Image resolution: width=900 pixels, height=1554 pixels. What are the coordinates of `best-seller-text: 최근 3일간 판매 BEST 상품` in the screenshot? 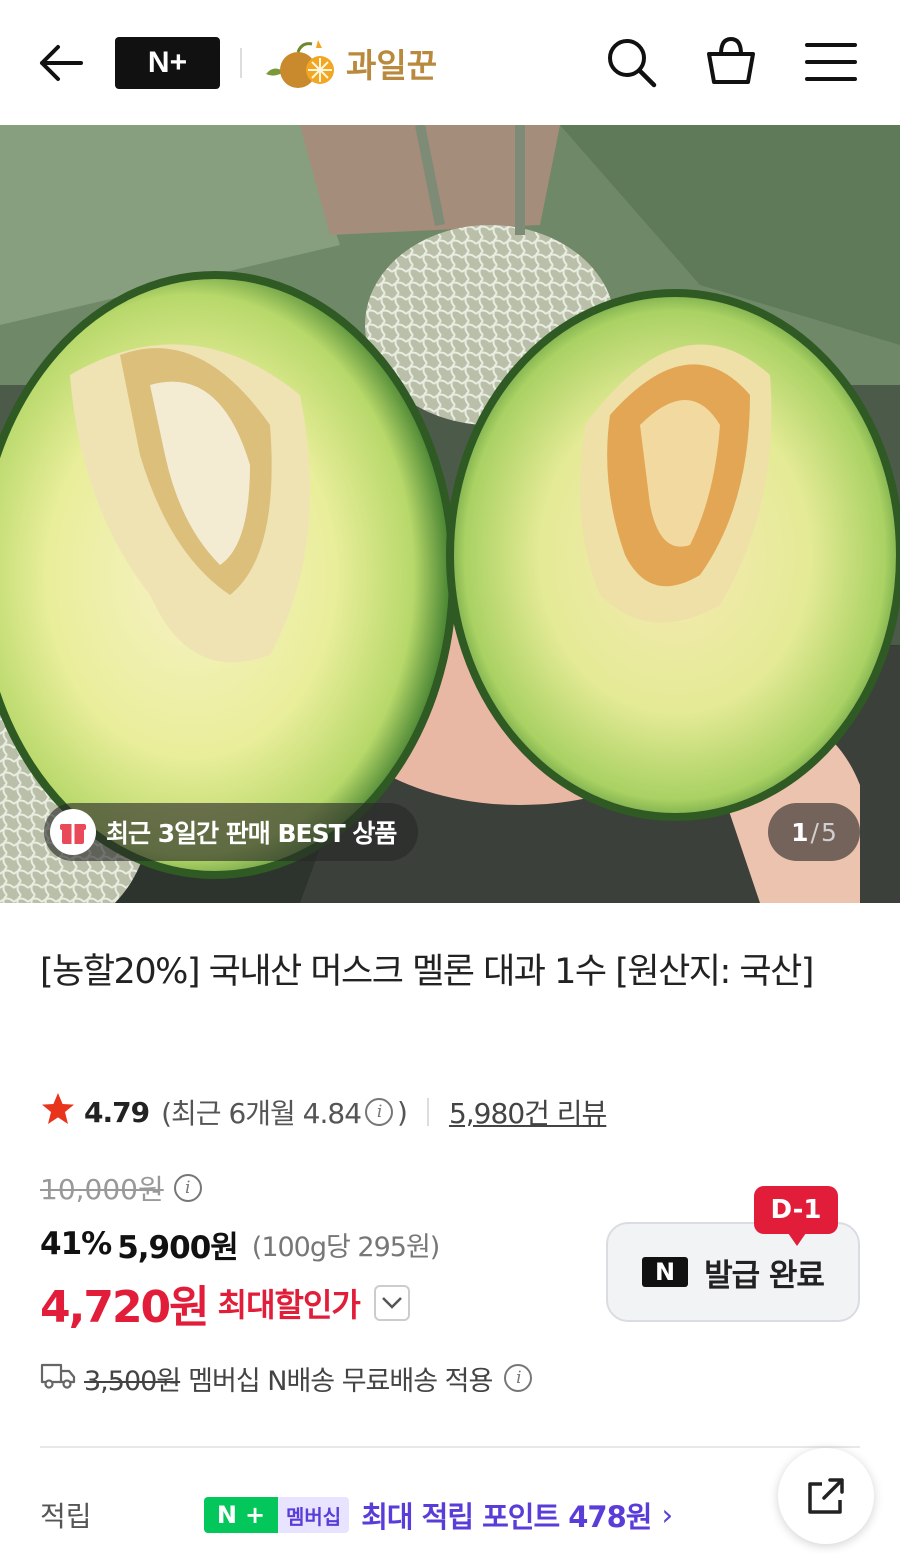 It's located at (251, 833).